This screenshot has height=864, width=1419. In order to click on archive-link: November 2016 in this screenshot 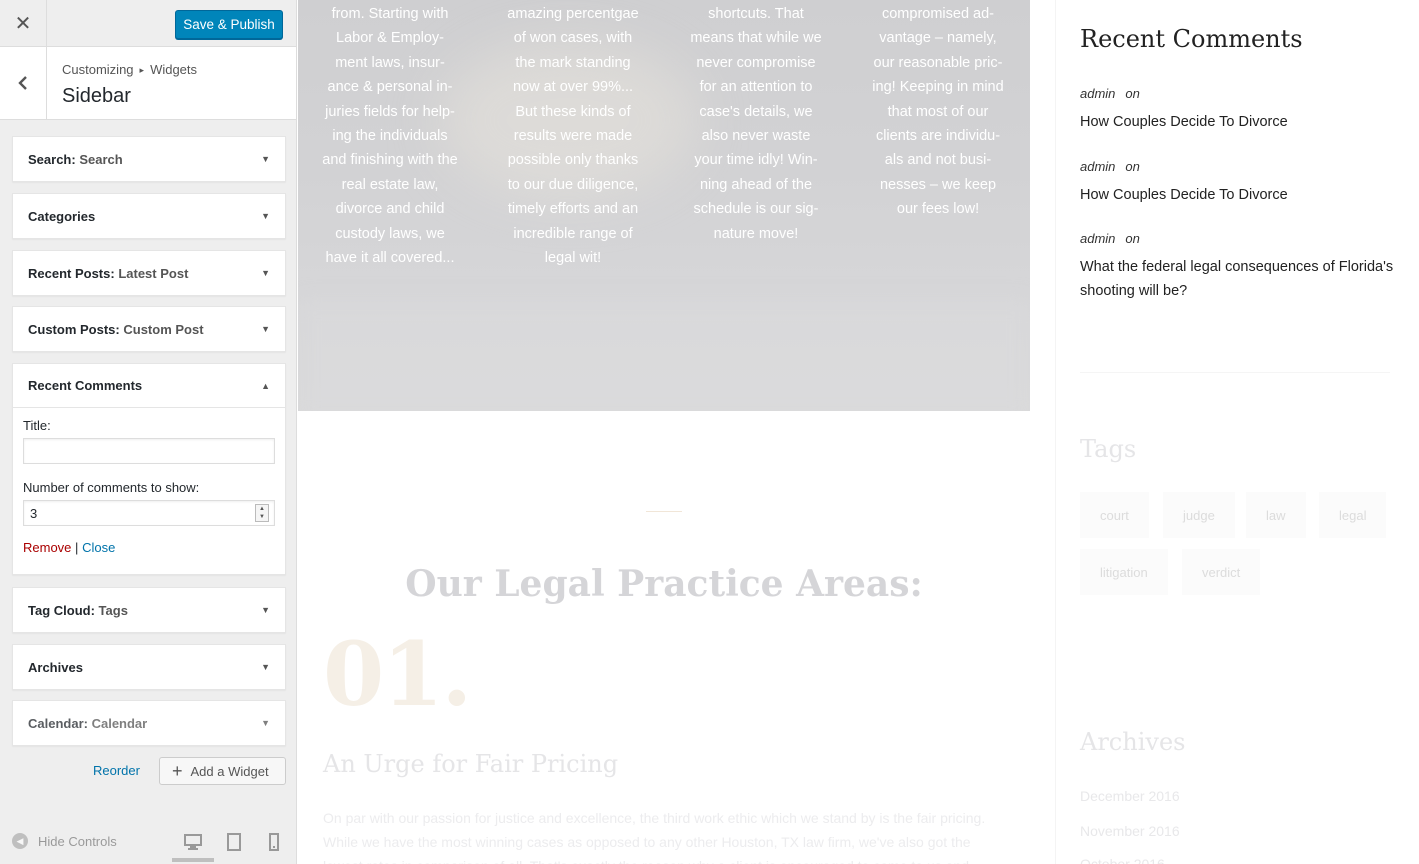, I will do `click(1130, 831)`.